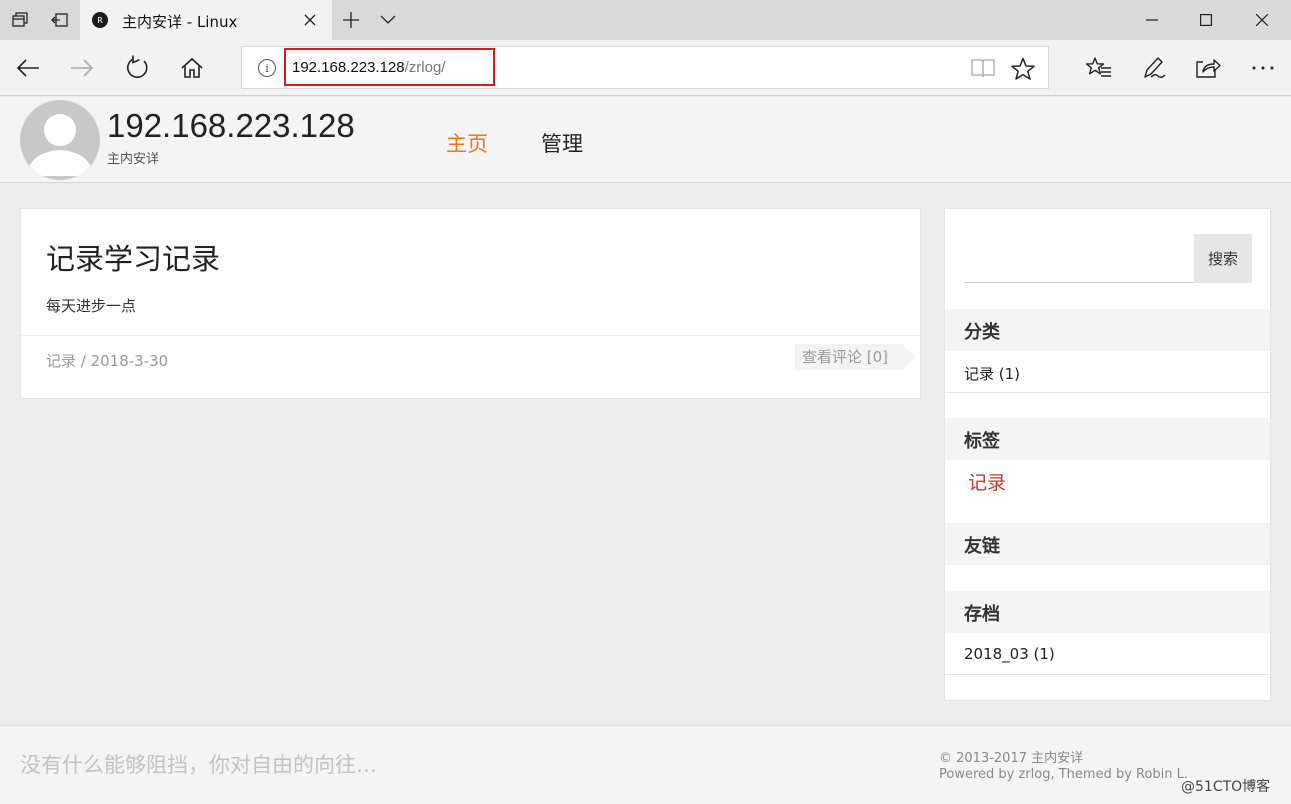 This screenshot has width=1291, height=804. I want to click on close-tab-icon, so click(310, 20).